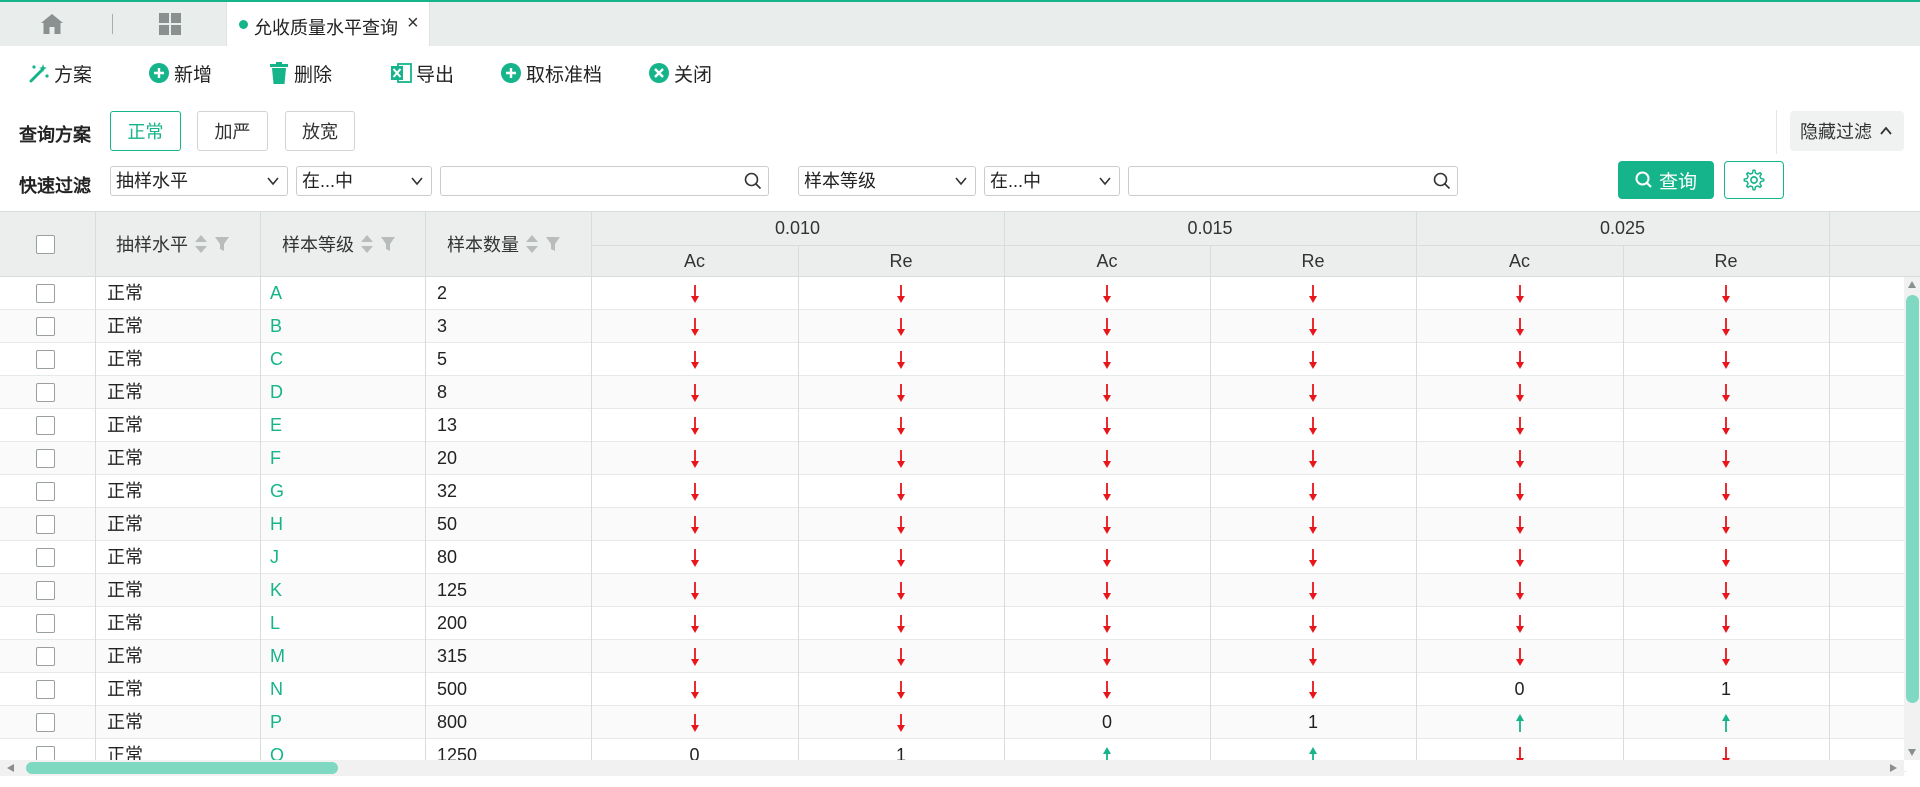 This screenshot has height=787, width=1920. What do you see at coordinates (953, 524) in the screenshot?
I see `table-row: 正常 H 50` at bounding box center [953, 524].